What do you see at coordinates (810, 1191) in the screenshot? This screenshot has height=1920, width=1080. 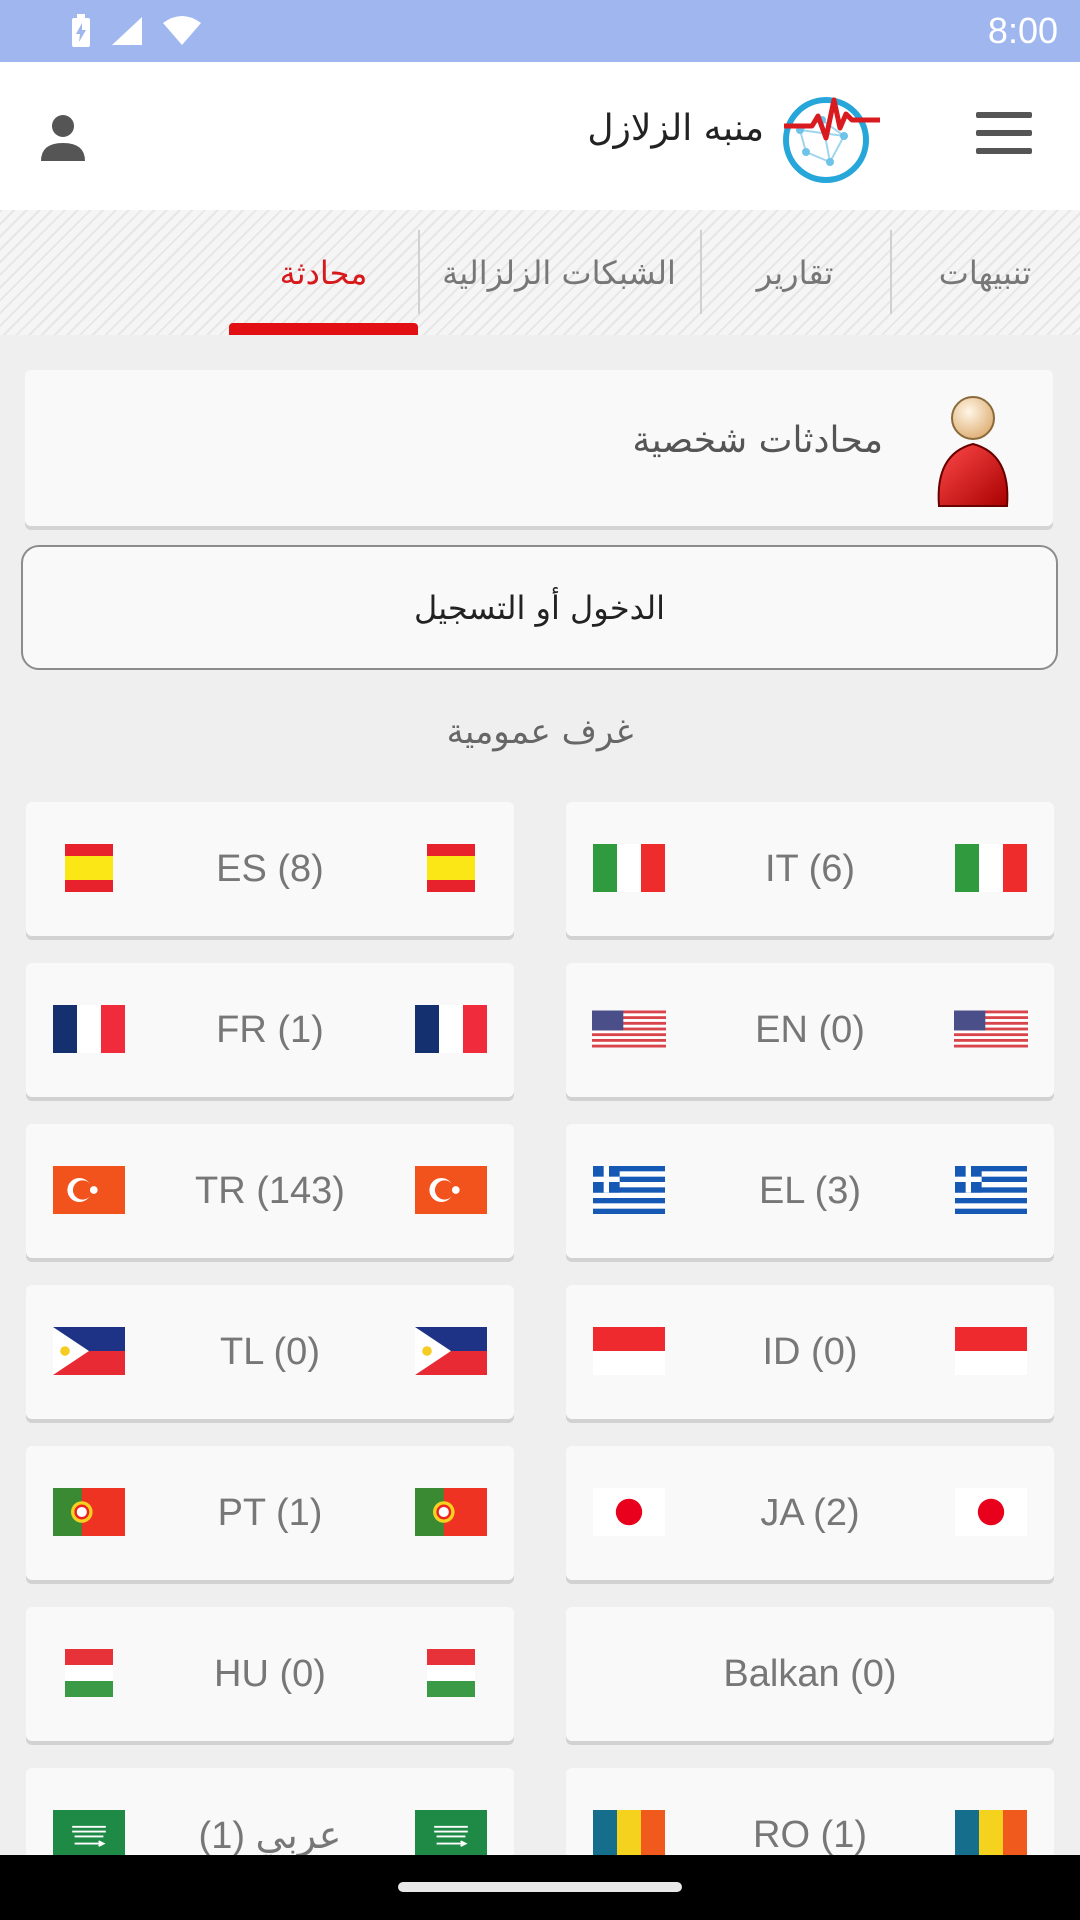 I see `chat-room-card: EL (3)` at bounding box center [810, 1191].